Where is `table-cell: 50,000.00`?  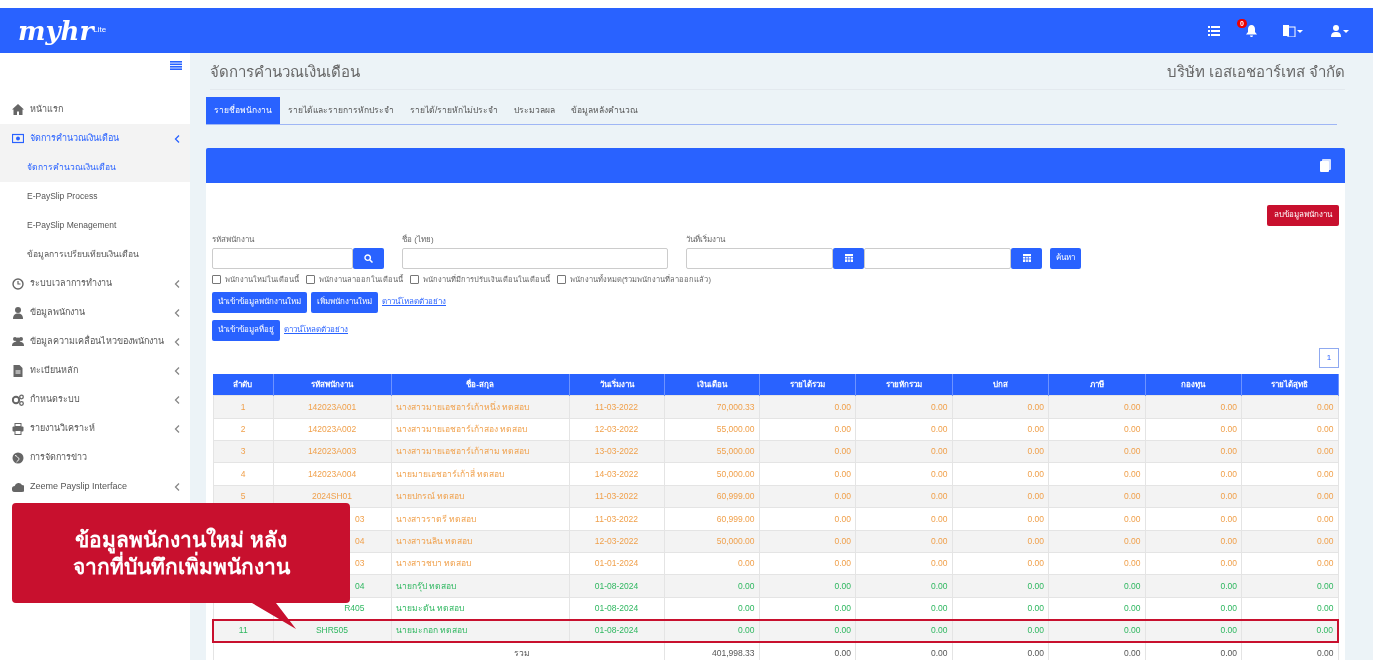 table-cell: 50,000.00 is located at coordinates (711, 474).